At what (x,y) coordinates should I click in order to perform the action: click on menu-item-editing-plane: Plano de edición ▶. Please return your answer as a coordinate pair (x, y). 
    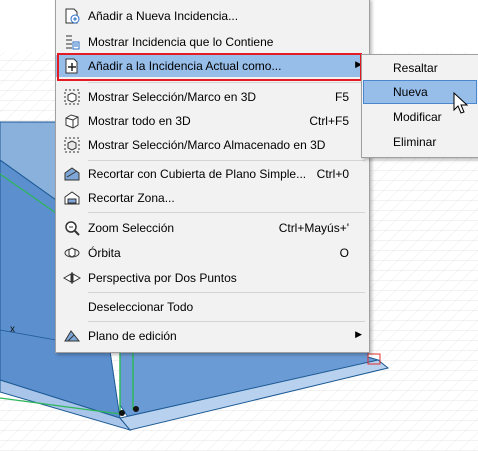
    Looking at the image, I should click on (212, 336).